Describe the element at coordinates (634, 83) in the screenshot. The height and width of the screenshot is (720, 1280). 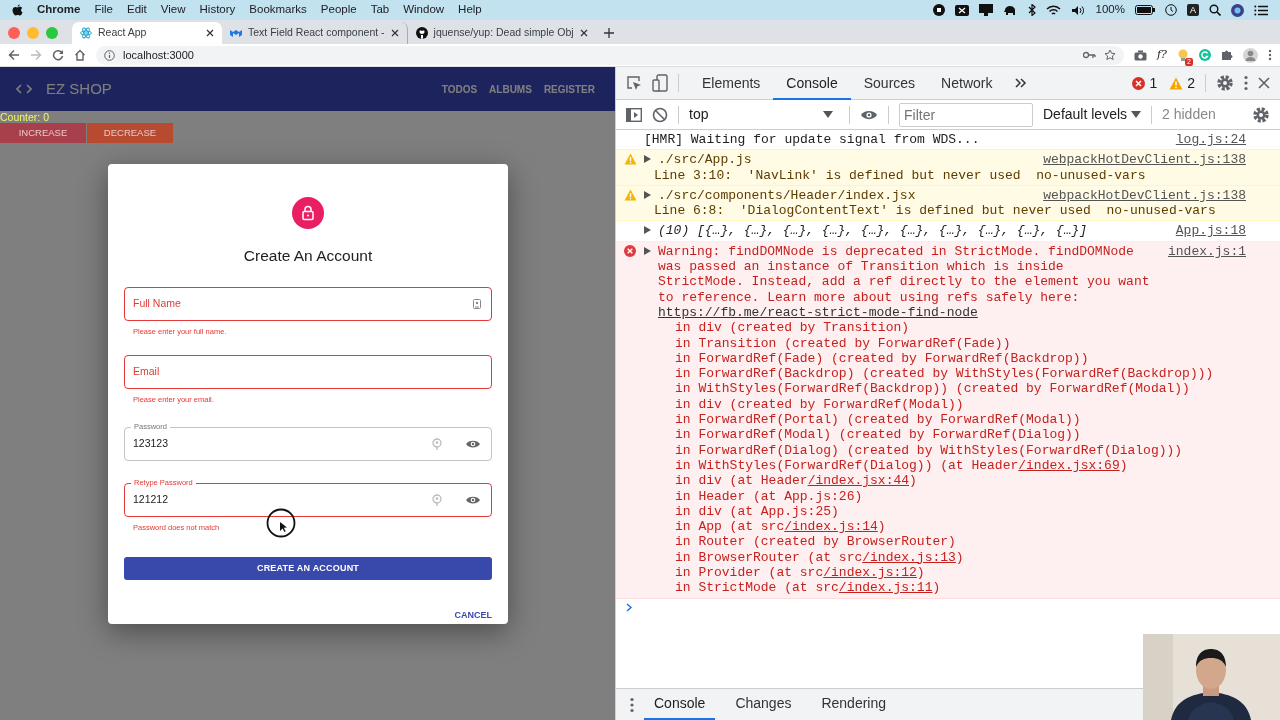
I see `inspect-icon` at that location.